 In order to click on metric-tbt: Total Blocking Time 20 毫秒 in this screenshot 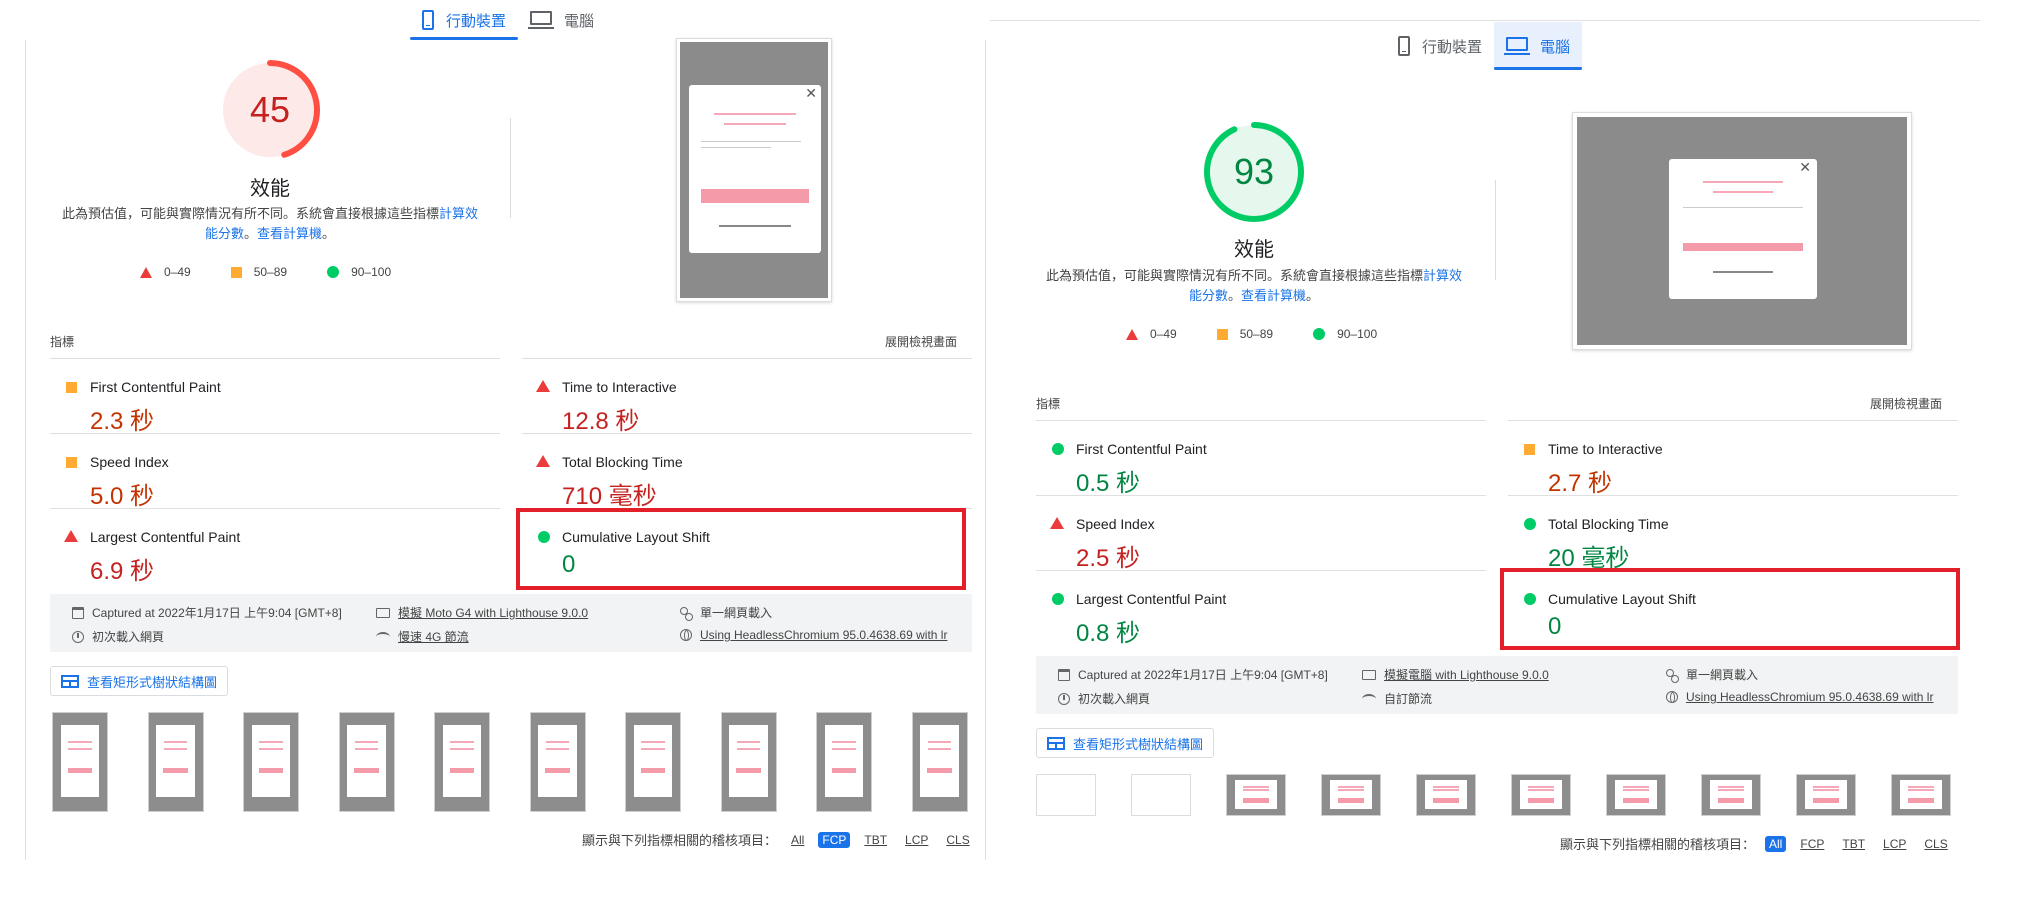, I will do `click(1733, 533)`.